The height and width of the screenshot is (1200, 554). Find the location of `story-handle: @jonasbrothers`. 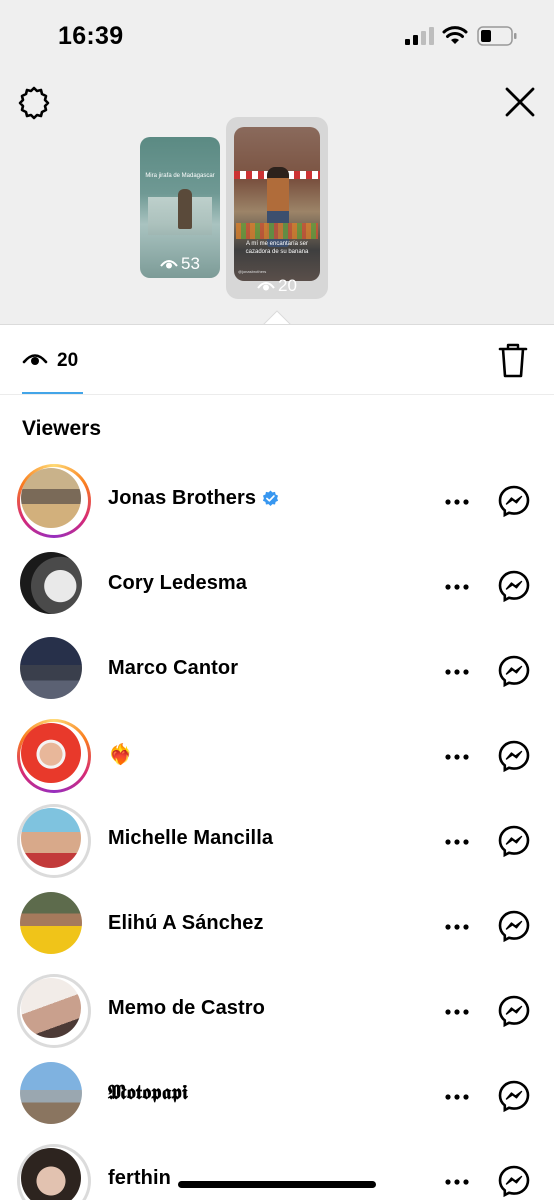

story-handle: @jonasbrothers is located at coordinates (252, 271).